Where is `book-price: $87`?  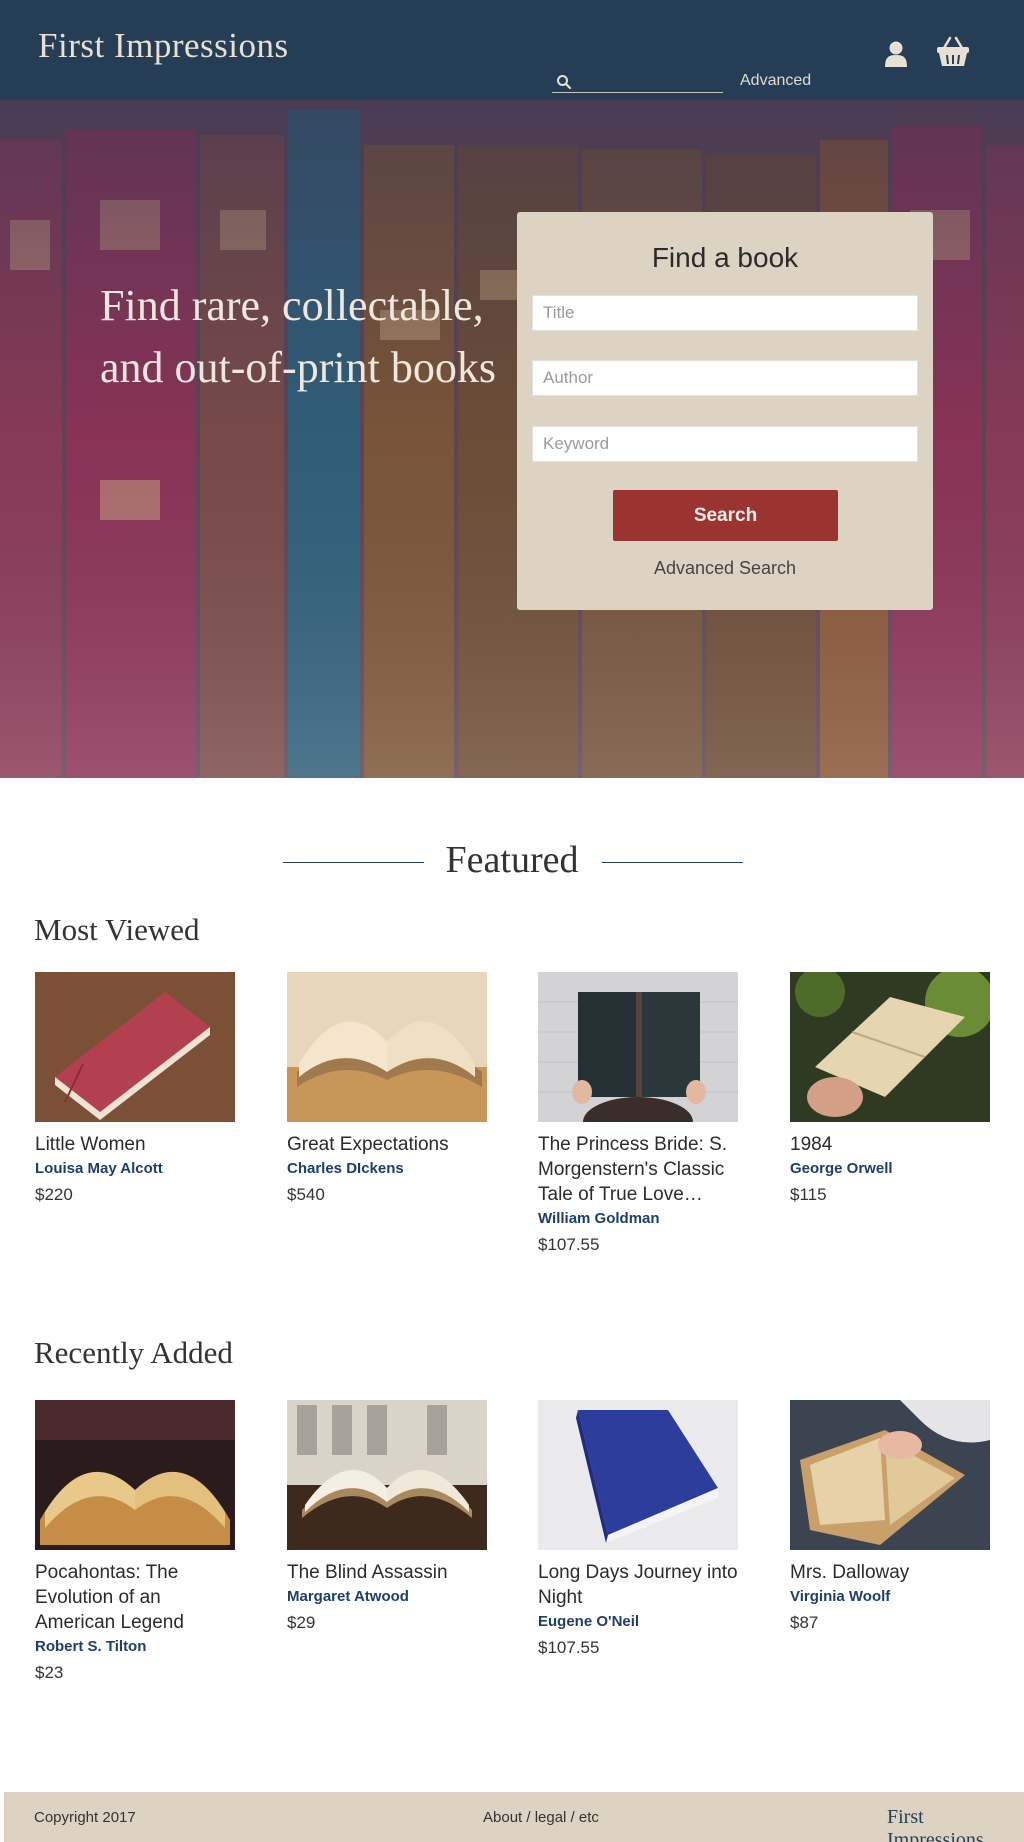 book-price: $87 is located at coordinates (804, 1622).